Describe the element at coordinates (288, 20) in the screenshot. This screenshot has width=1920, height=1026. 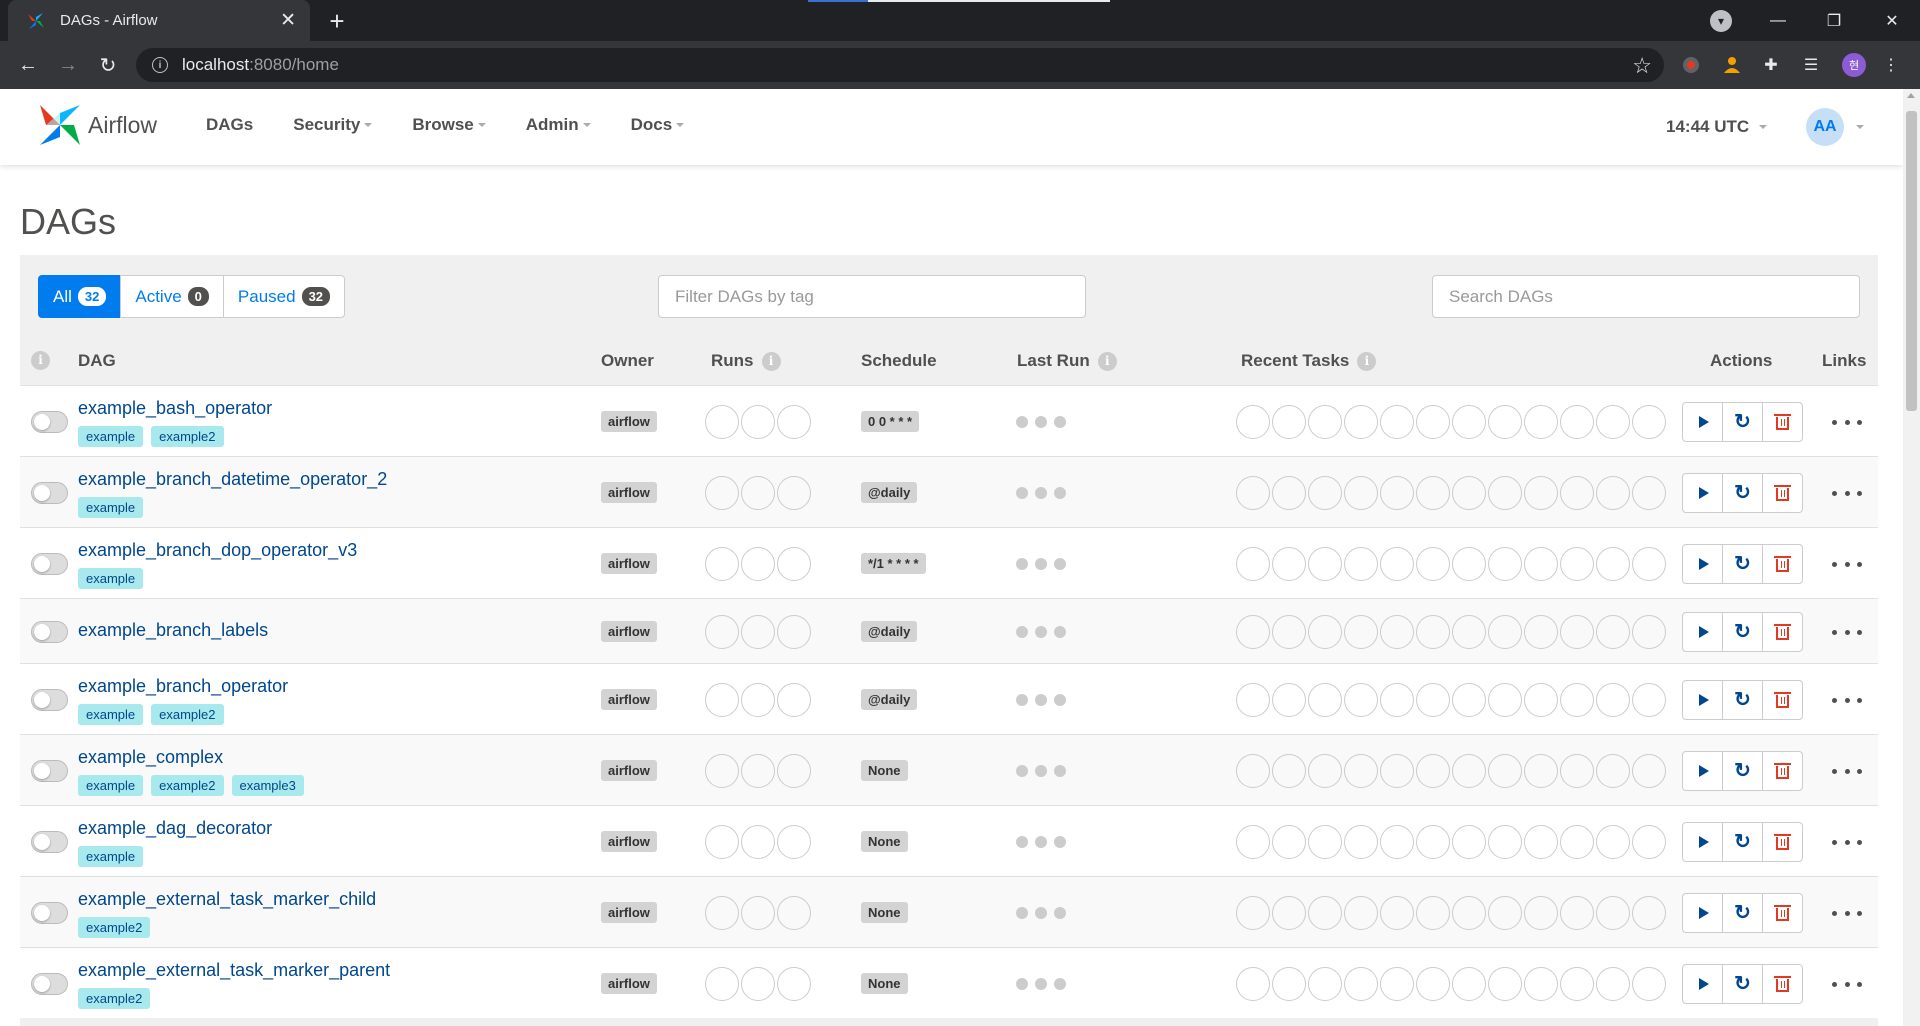
I see `close-tab-icon: ✕` at that location.